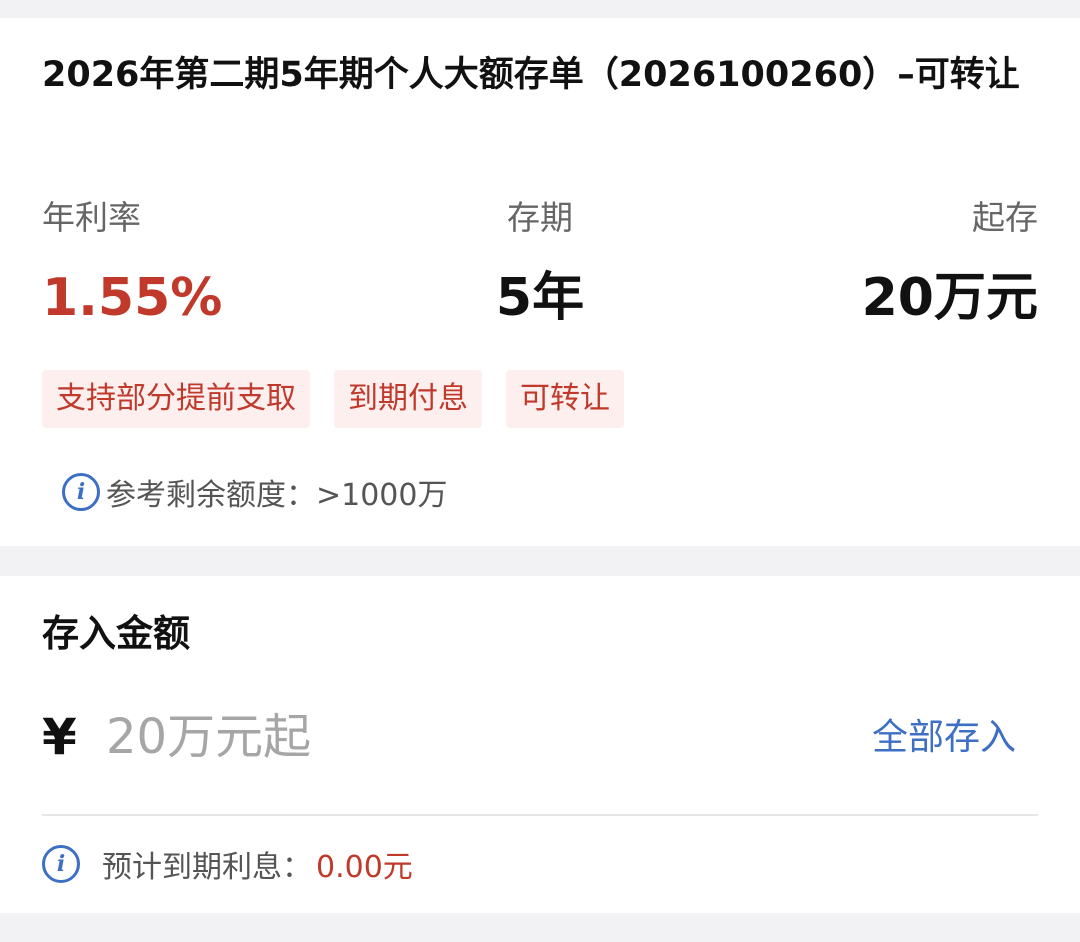  I want to click on tag-transferable: 可转让, so click(565, 399).